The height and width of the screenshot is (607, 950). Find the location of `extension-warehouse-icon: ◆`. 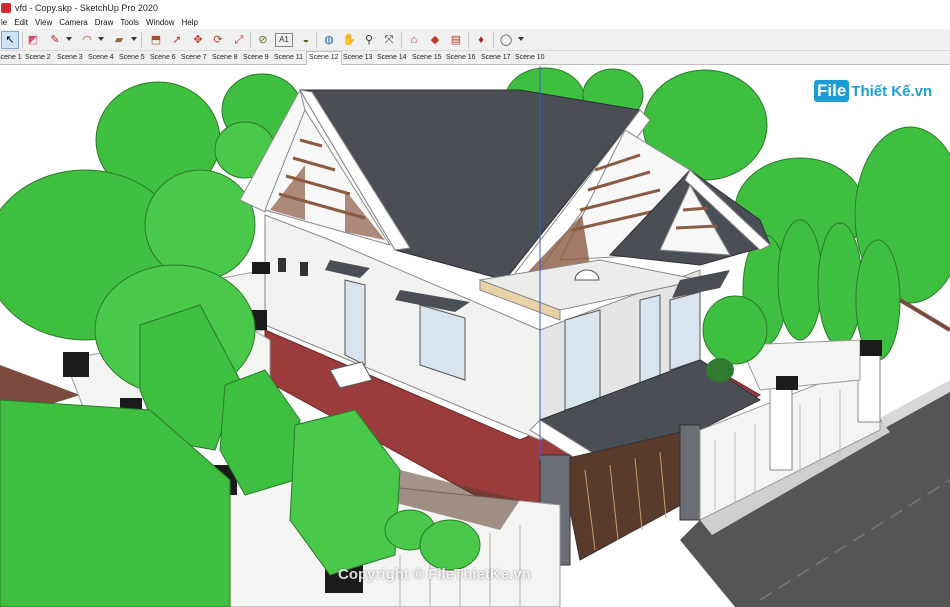

extension-warehouse-icon: ◆ is located at coordinates (435, 40).